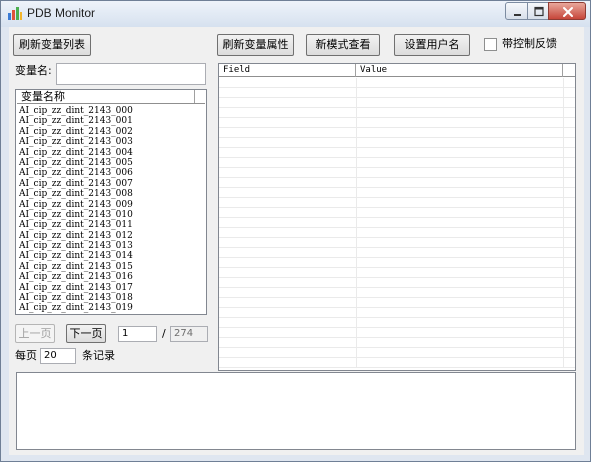 Image resolution: width=591 pixels, height=462 pixels. What do you see at coordinates (76, 298) in the screenshot?
I see `list-item: AI_cip_zz_dint_2143_018` at bounding box center [76, 298].